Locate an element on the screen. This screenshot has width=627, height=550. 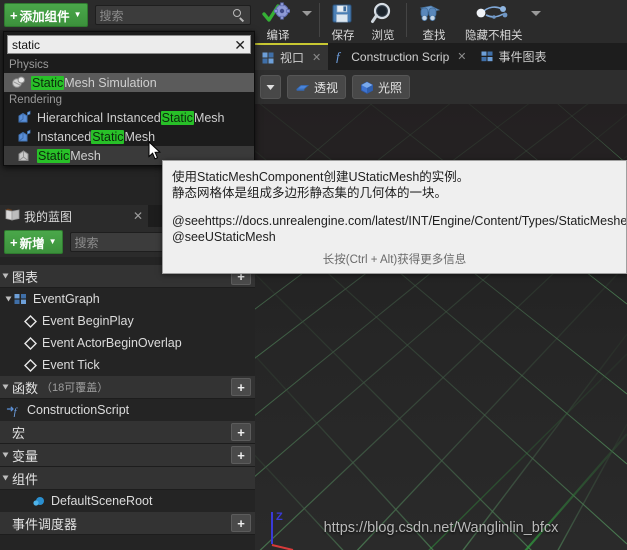
find-button: 查找 is located at coordinates (434, 21).